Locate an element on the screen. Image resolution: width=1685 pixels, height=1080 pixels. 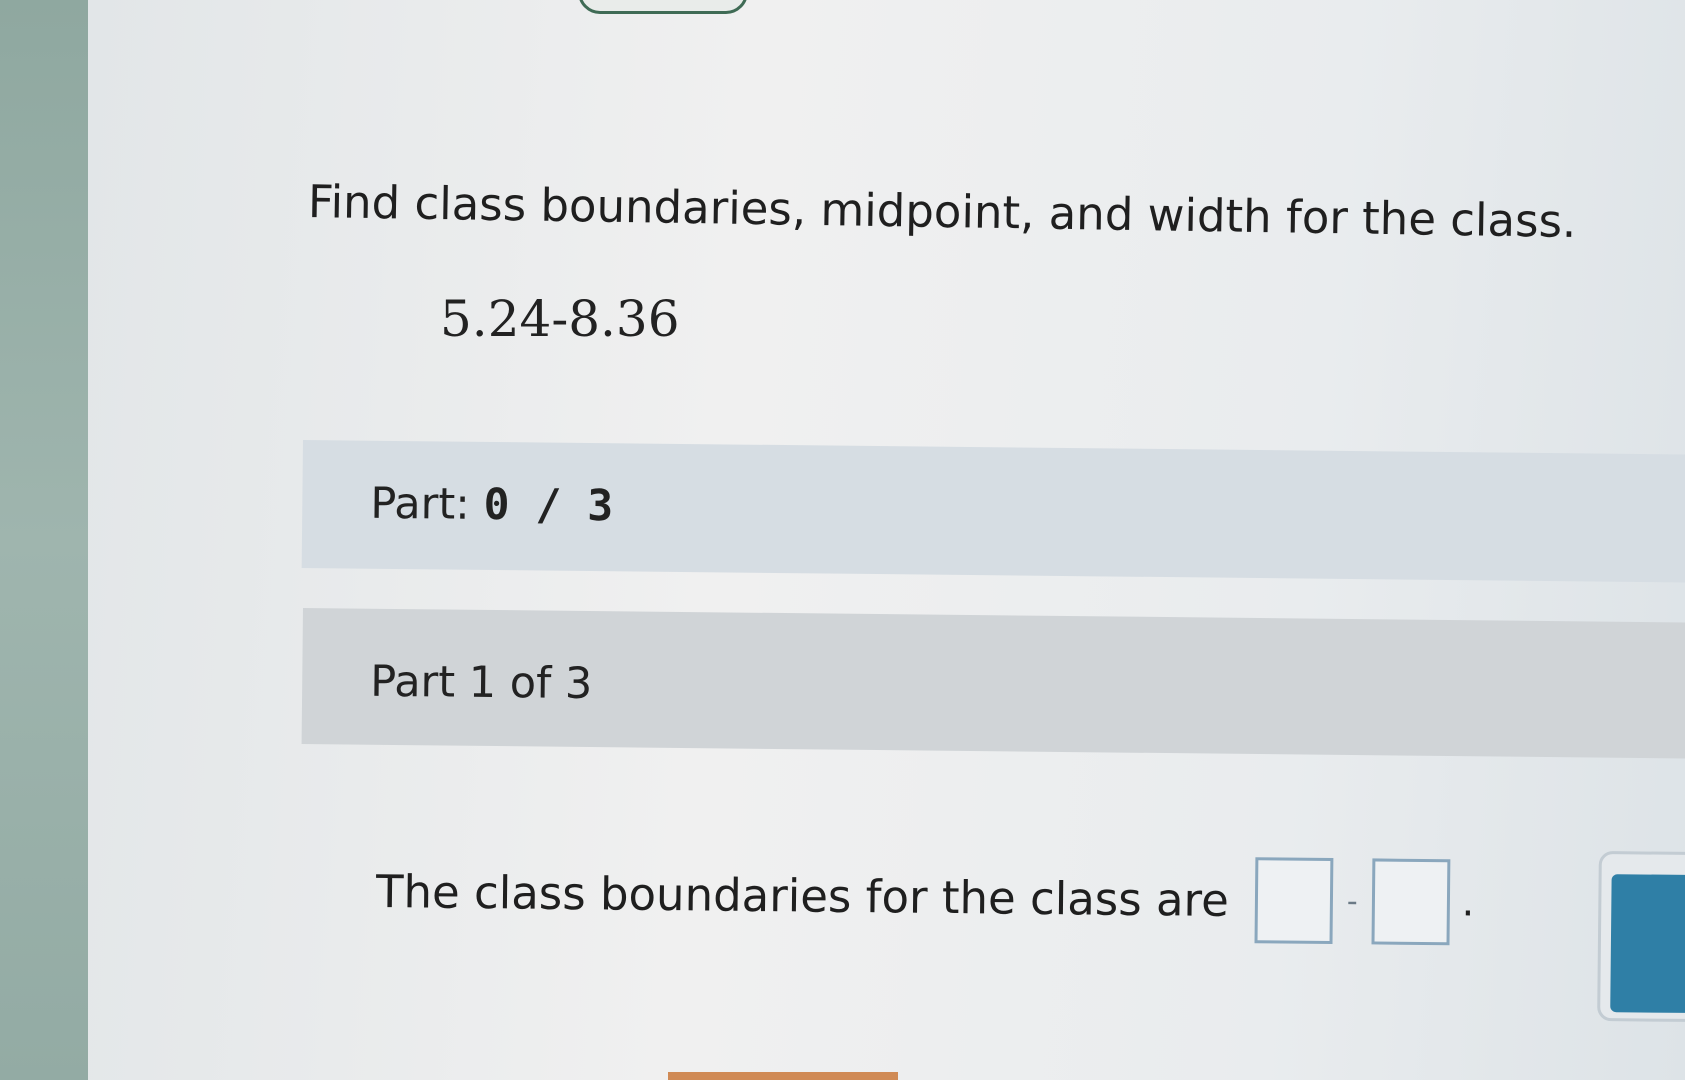
answer-actions is located at coordinates (1641, 937).